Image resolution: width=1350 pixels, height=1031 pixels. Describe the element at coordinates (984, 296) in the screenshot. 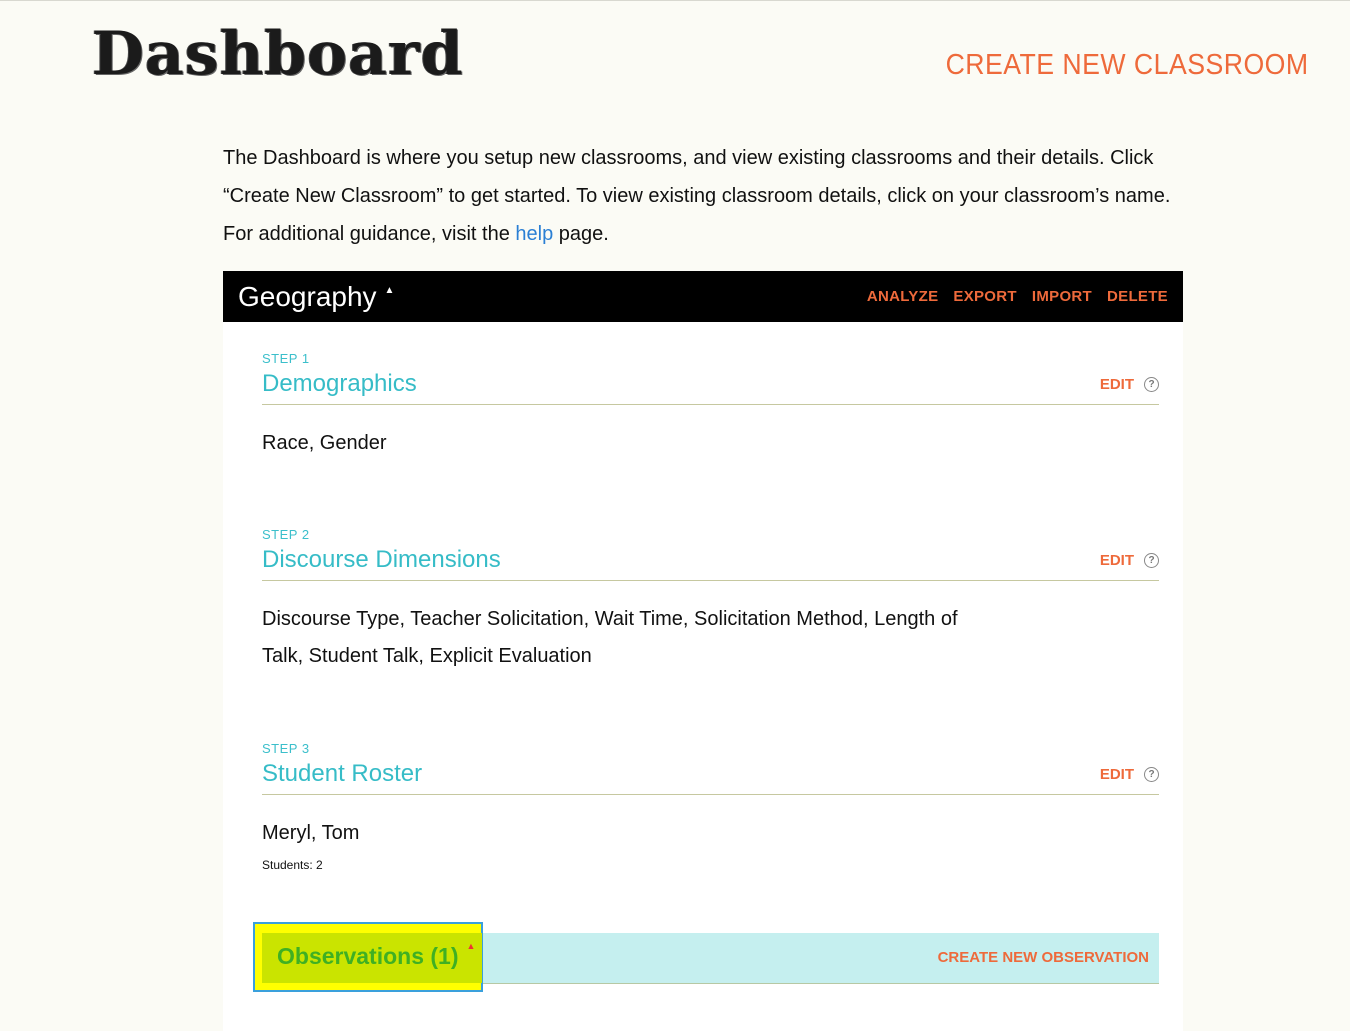

I see `export-button: EXPORT` at that location.